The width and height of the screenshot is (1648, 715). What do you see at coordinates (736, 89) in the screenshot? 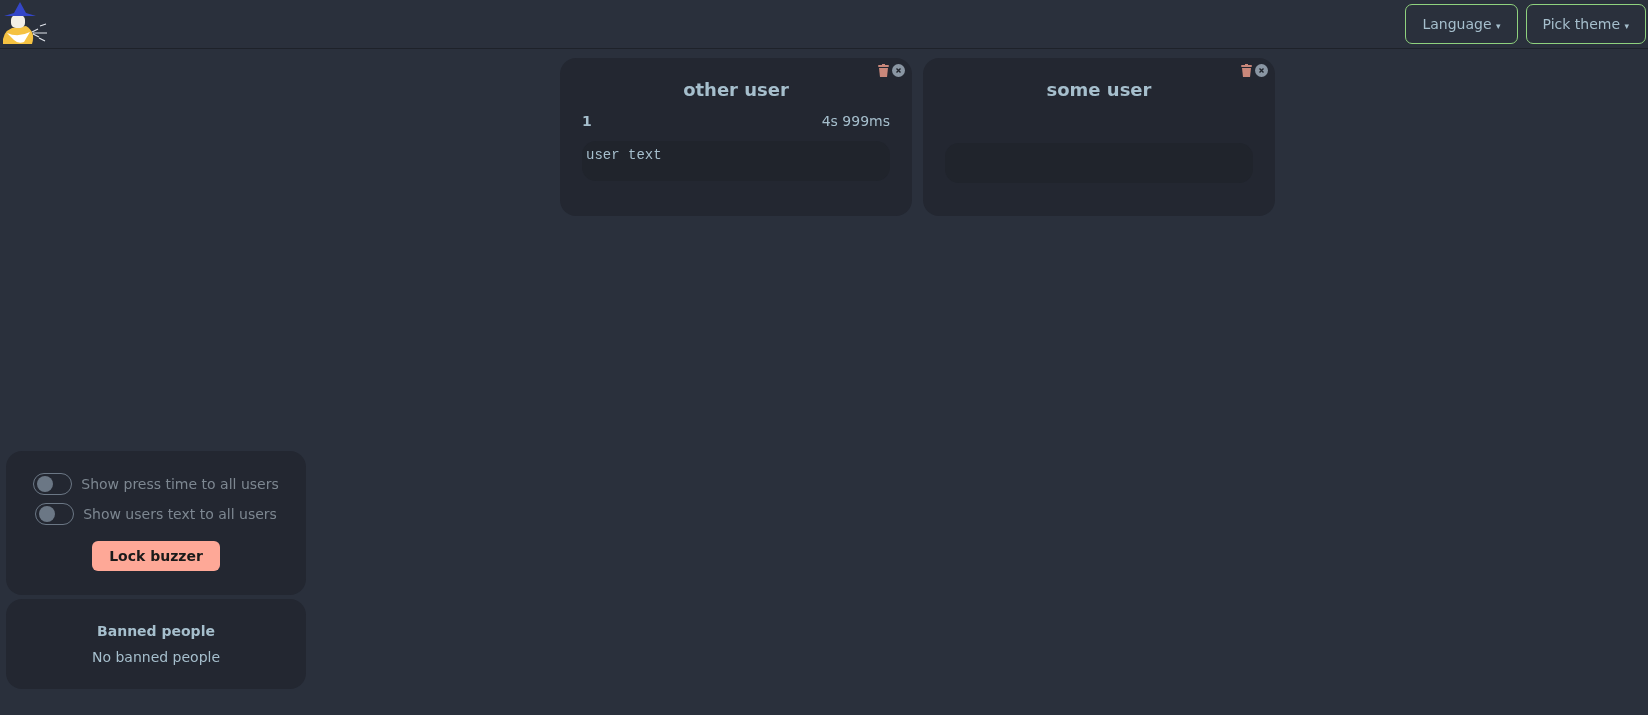
I see `user-name: other user` at bounding box center [736, 89].